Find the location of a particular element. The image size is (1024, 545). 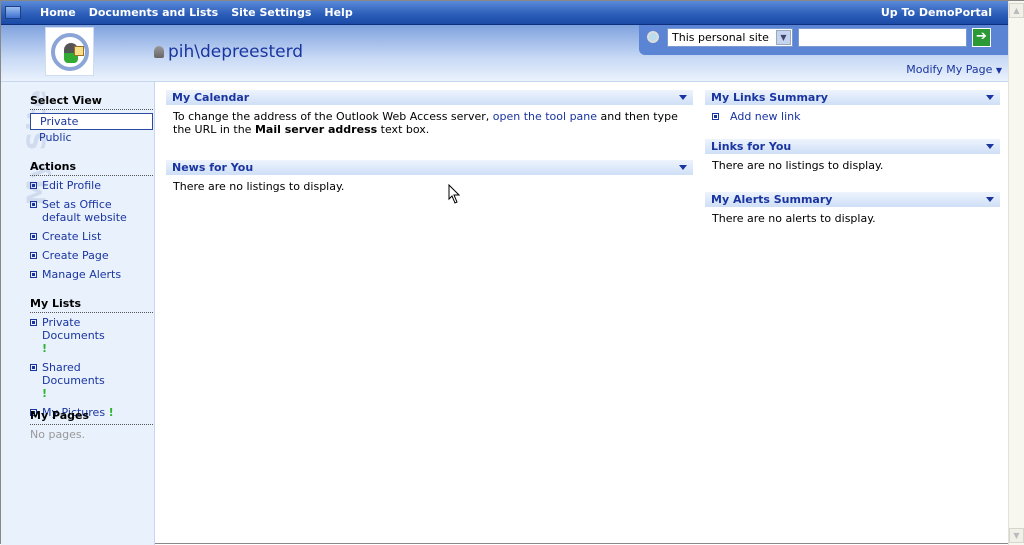

open-tool-pane-link: open the tool pane is located at coordinates (545, 116).